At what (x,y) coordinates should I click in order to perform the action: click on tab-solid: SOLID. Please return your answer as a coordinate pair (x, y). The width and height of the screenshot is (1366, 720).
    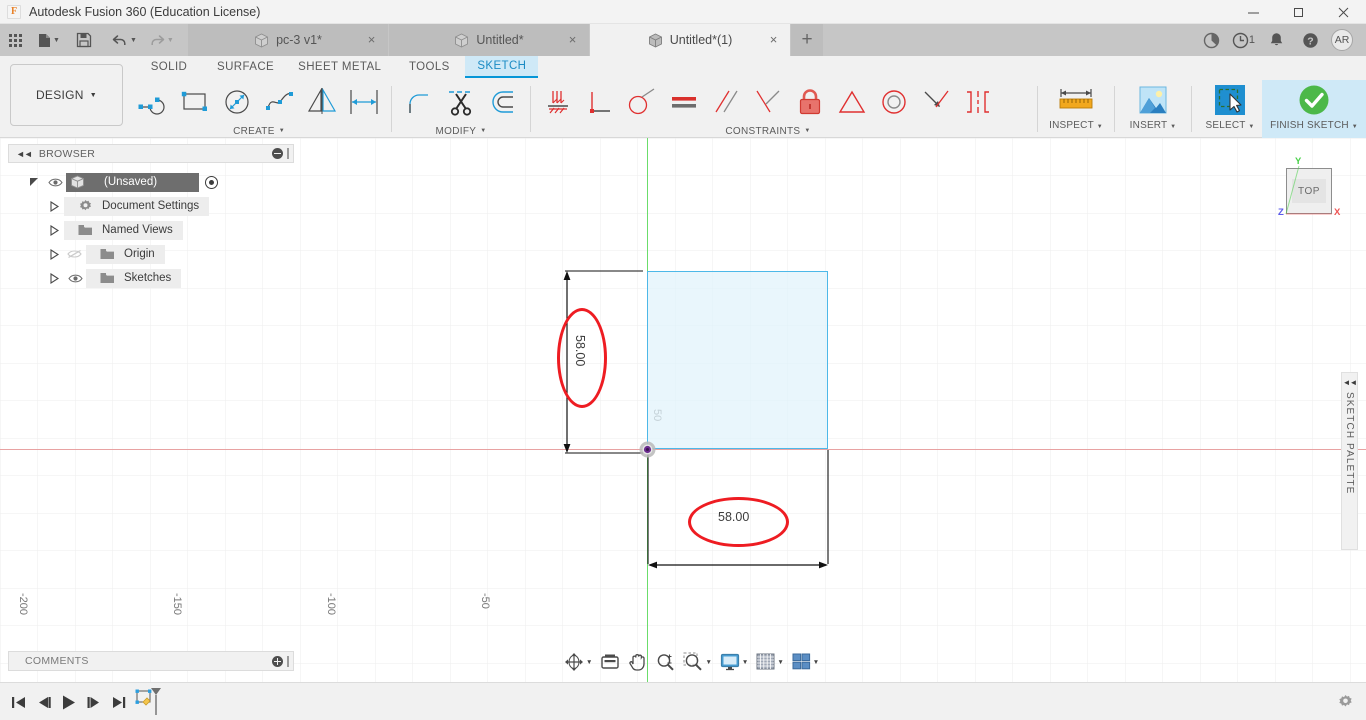
    Looking at the image, I should click on (169, 67).